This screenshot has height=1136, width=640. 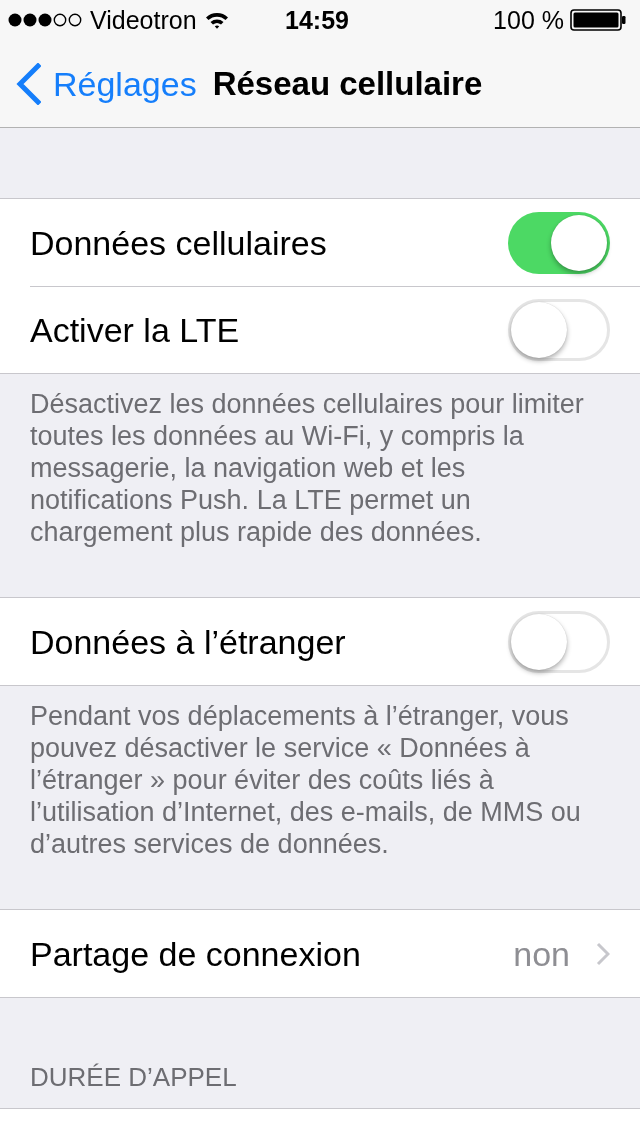 What do you see at coordinates (272, 953) in the screenshot?
I see `setting-label: Partage de connexion` at bounding box center [272, 953].